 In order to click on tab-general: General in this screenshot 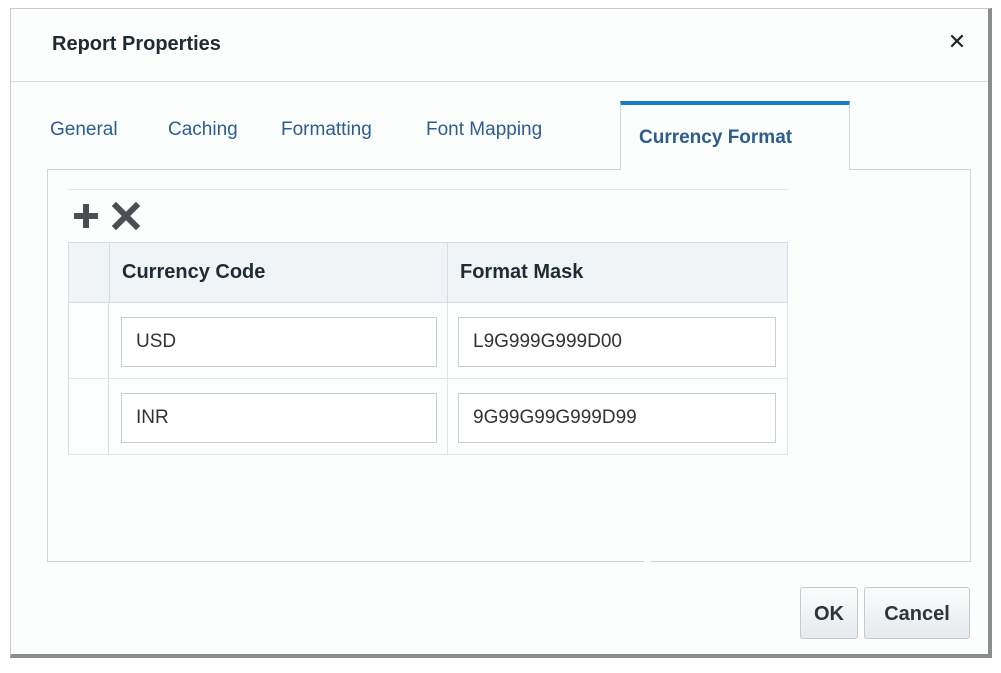, I will do `click(84, 130)`.